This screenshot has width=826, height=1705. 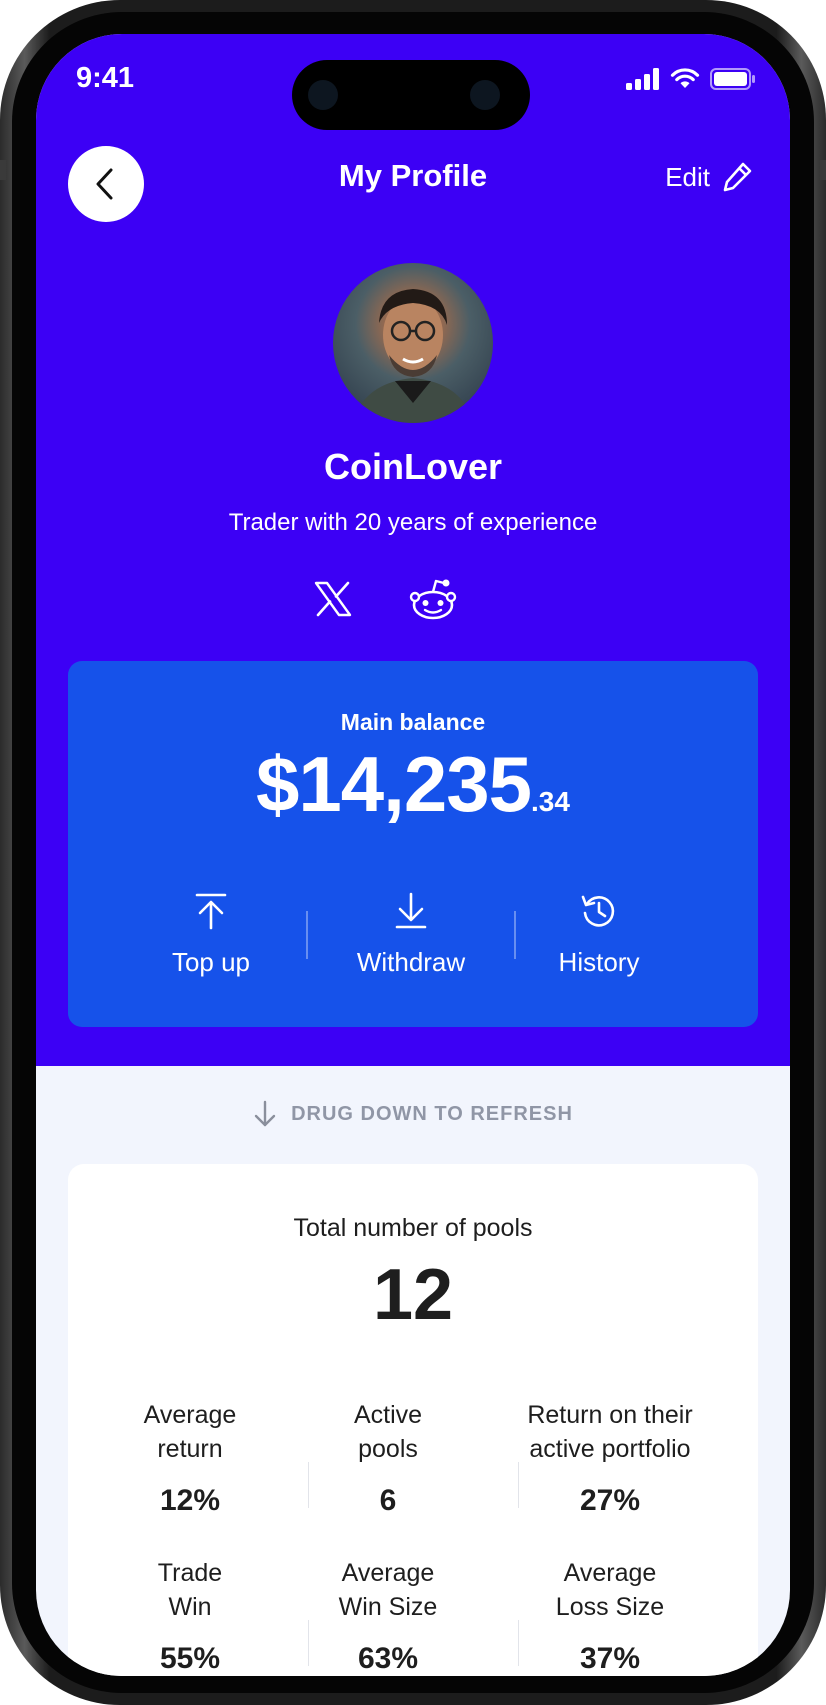 What do you see at coordinates (610, 1658) in the screenshot?
I see `stat-value: 37%` at bounding box center [610, 1658].